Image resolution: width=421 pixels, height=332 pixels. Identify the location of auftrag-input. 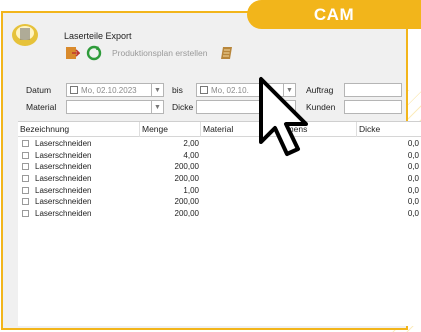
(373, 90).